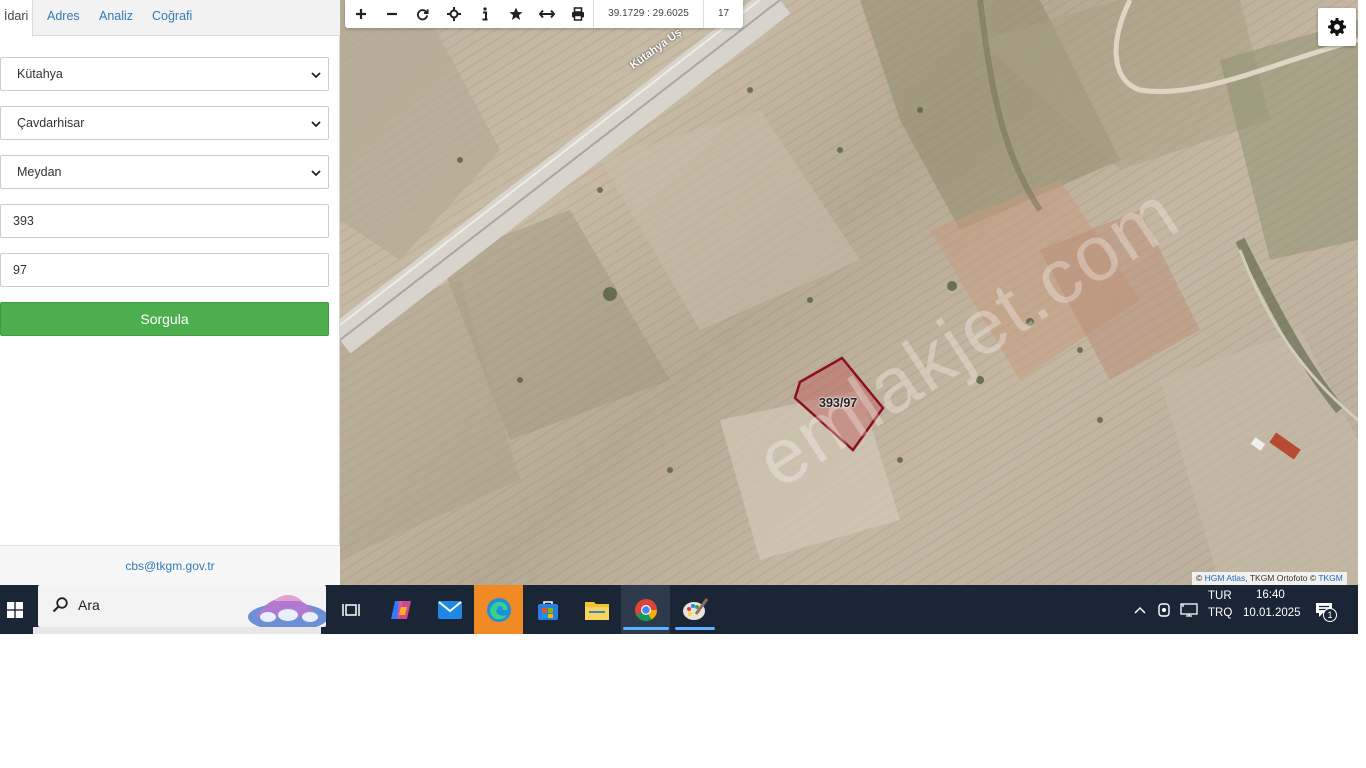  I want to click on network-button, so click(1189, 609).